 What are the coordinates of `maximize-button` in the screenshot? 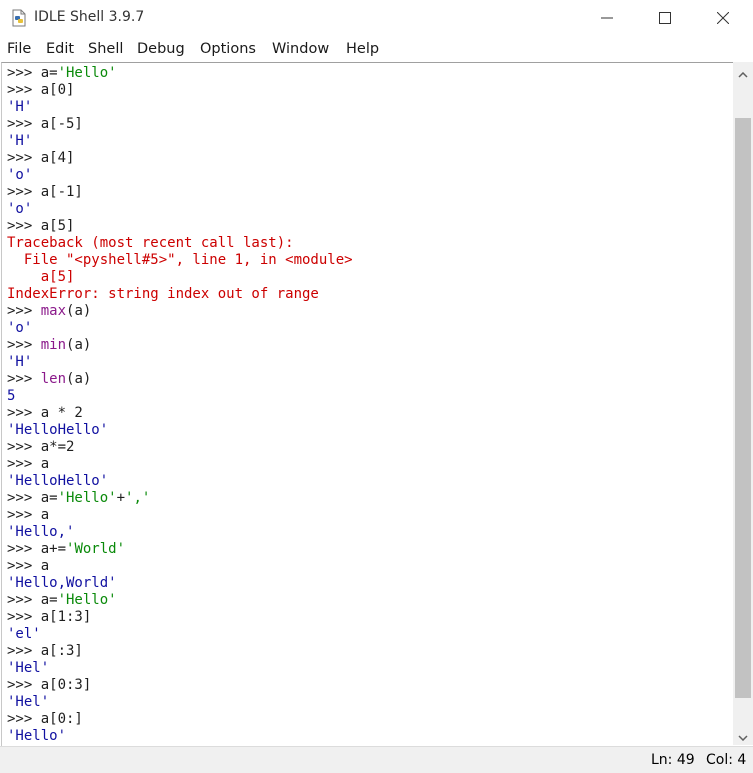 It's located at (665, 18).